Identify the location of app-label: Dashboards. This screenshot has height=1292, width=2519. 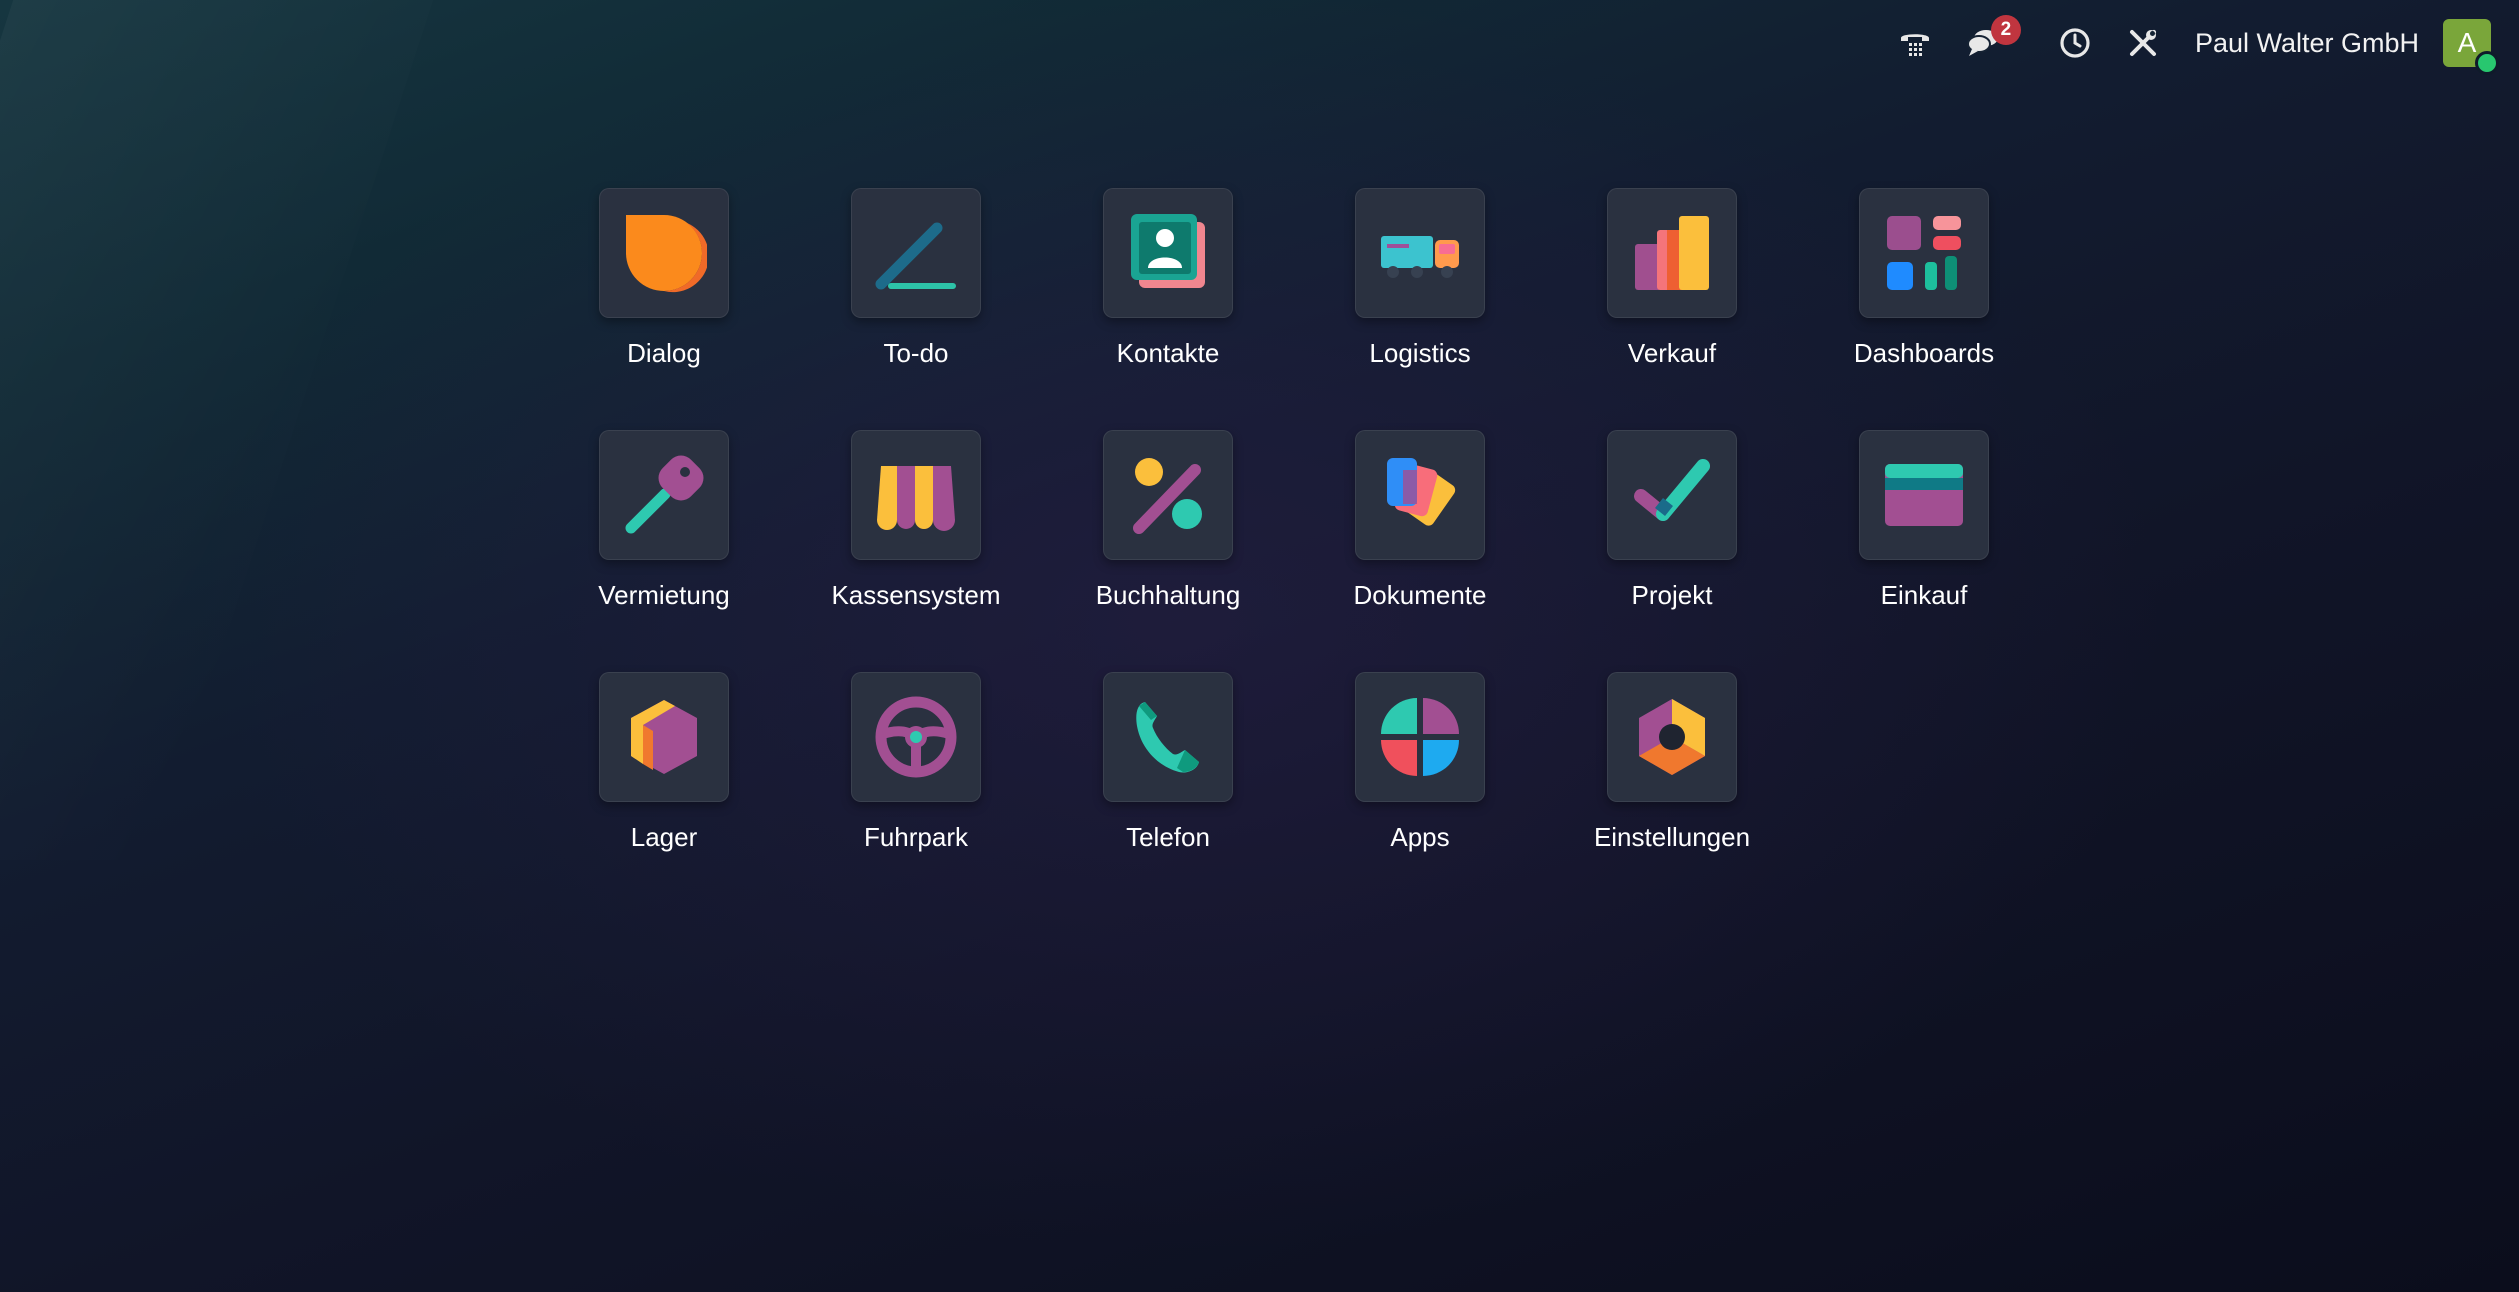
(1924, 353).